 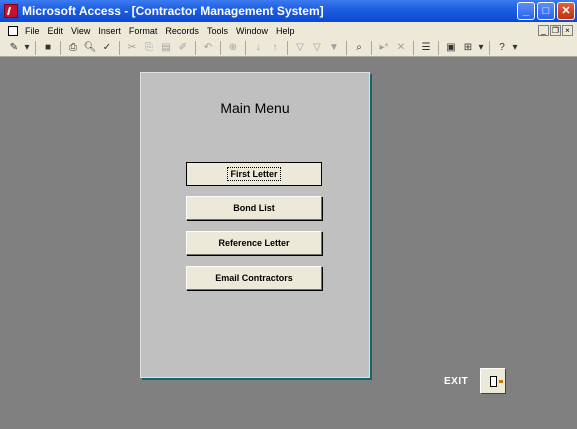 What do you see at coordinates (451, 48) in the screenshot?
I see `database-window-icon: ▣` at bounding box center [451, 48].